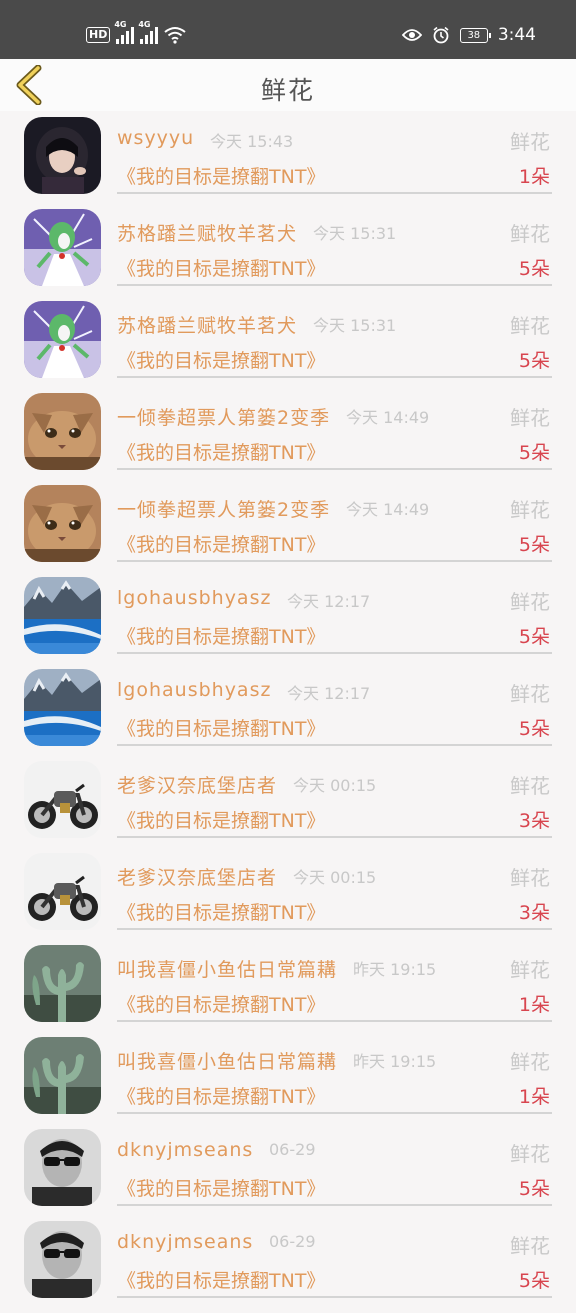 The height and width of the screenshot is (1313, 576). Describe the element at coordinates (287, 90) in the screenshot. I see `page-title: 鲜花` at that location.